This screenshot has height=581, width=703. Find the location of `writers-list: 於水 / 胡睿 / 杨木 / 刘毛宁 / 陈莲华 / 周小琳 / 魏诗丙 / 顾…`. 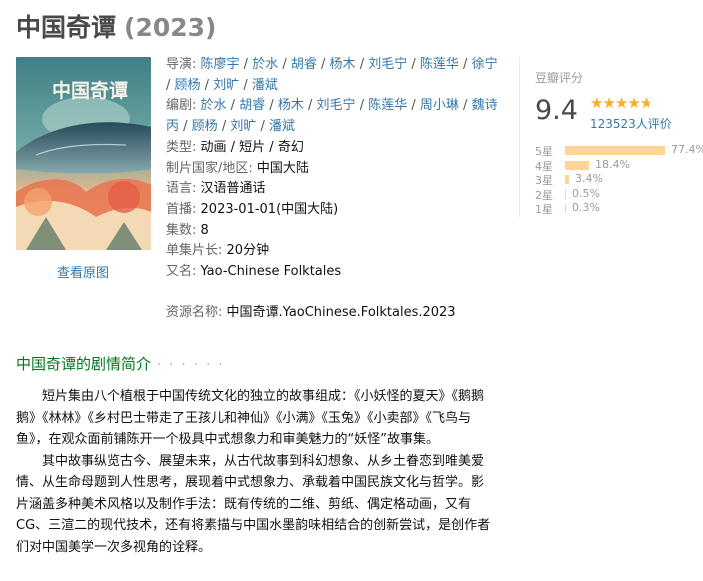

writers-list: 於水 / 胡睿 / 杨木 / 刘毛宁 / 陈莲华 / 周小琳 / 魏诗丙 / 顾… is located at coordinates (332, 116).